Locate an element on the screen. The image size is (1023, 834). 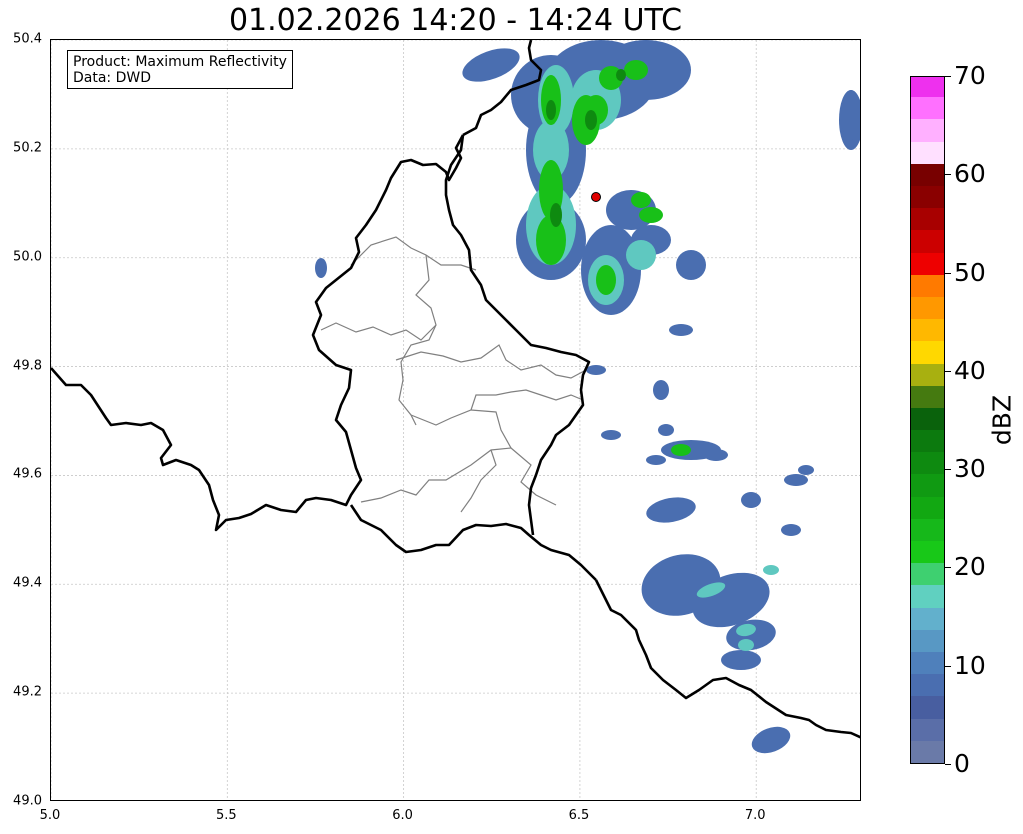
border-luxembourg-france is located at coordinates (473, 542).